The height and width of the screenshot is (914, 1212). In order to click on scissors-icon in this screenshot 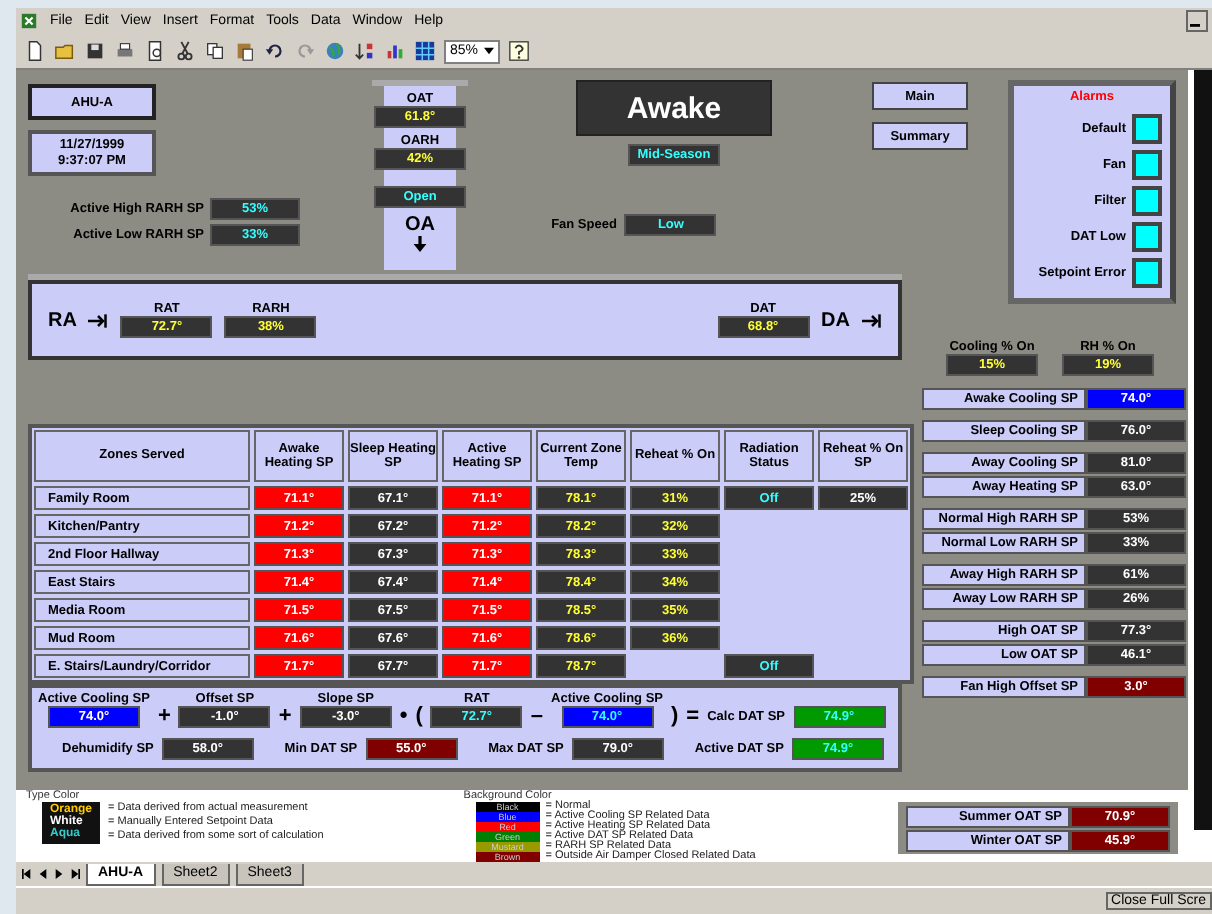, I will do `click(185, 51)`.